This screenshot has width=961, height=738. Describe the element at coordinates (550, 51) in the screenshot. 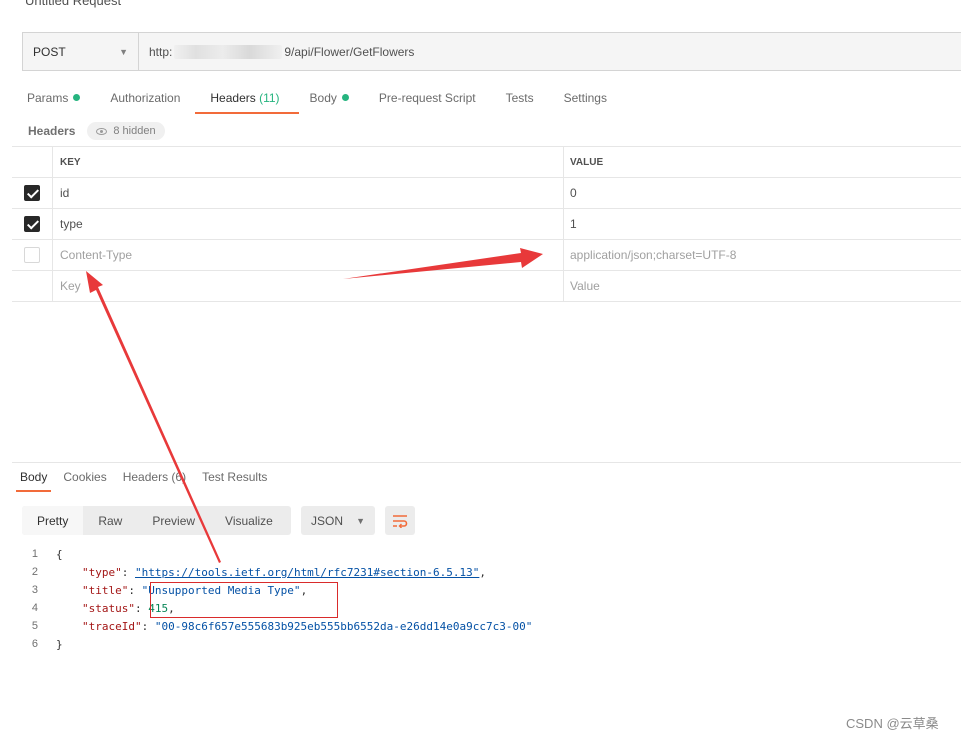

I see `url-input: http: 9/api/Flower/GetFlowers` at that location.